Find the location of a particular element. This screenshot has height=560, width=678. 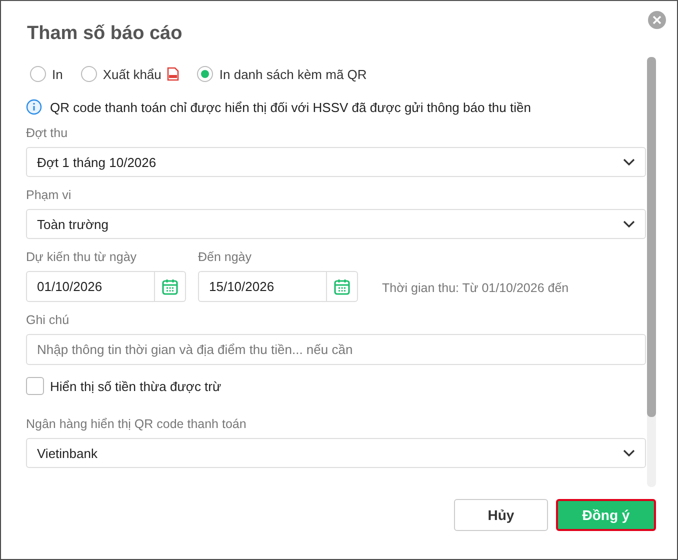

info-icon is located at coordinates (34, 107).